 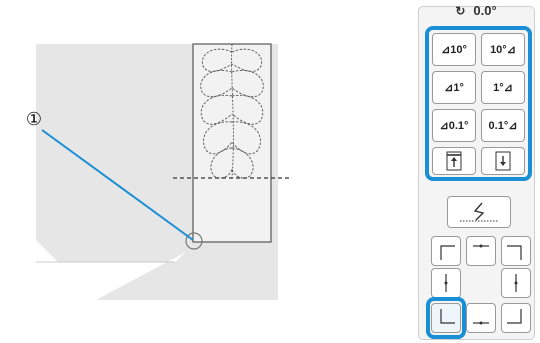 I want to click on edge-middle-left-button, so click(x=446, y=283).